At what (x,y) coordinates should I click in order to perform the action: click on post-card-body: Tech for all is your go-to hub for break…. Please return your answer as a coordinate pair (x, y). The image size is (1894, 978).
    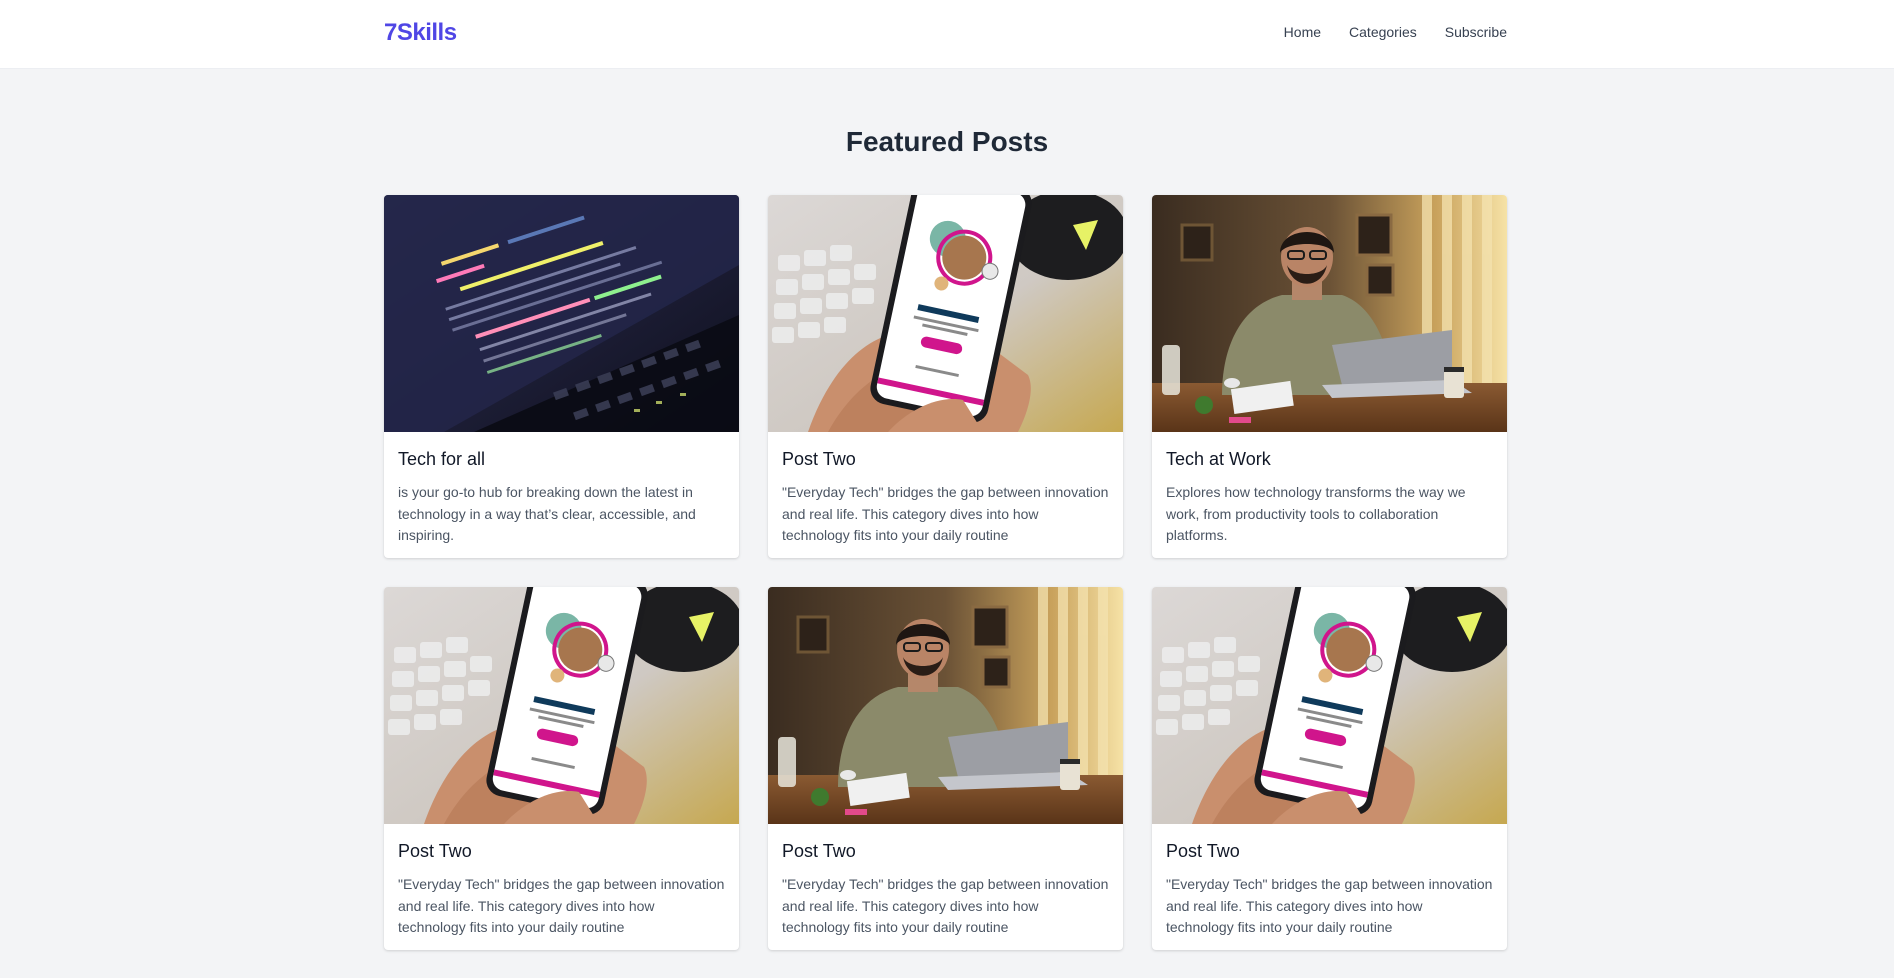
    Looking at the image, I should click on (561, 489).